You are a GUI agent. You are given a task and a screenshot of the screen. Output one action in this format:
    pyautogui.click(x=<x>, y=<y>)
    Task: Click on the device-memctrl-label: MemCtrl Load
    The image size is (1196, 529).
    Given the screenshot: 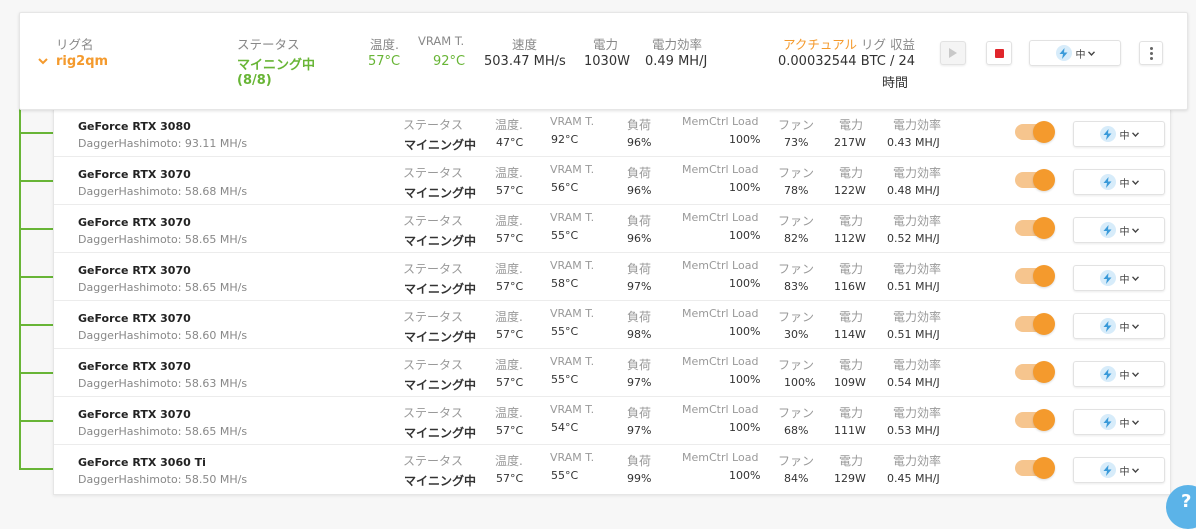 What is the action you would take?
    pyautogui.click(x=720, y=121)
    